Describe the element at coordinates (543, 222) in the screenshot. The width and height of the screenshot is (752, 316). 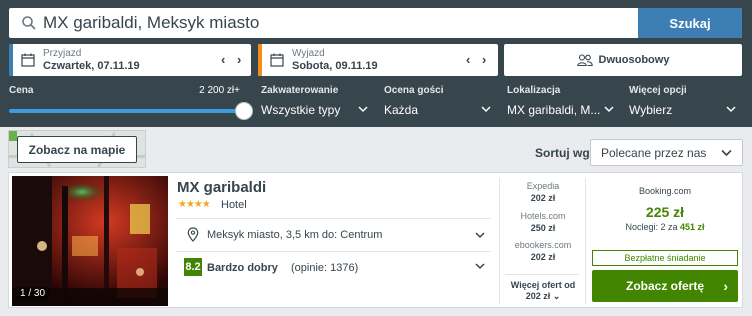
I see `deal-item: Hotels.com 250 zł` at that location.